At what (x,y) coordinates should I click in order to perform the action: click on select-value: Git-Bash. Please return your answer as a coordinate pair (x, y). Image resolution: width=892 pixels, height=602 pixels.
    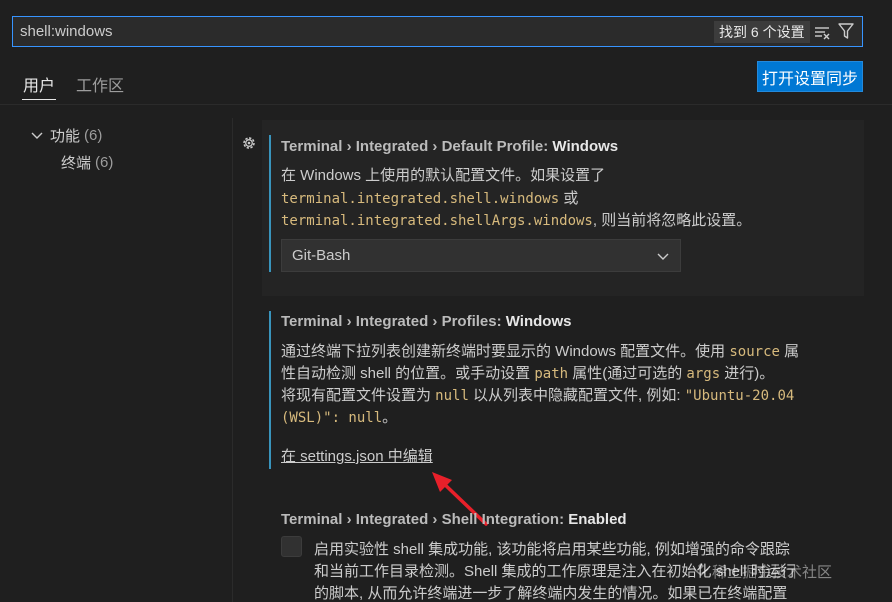
    Looking at the image, I should click on (321, 255).